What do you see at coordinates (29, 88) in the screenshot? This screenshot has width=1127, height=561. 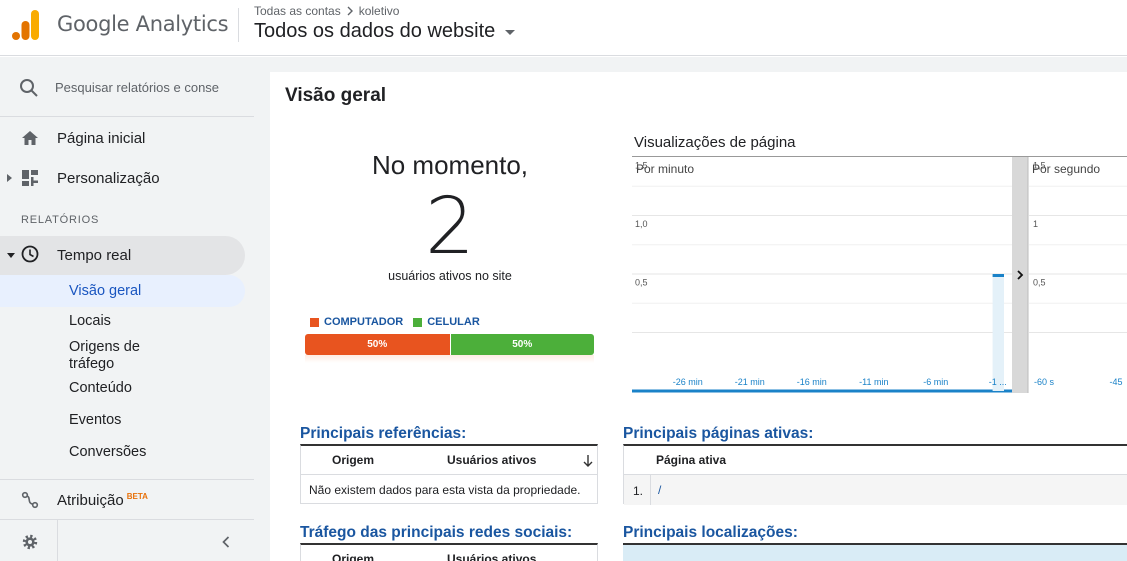 I see `search-icon` at bounding box center [29, 88].